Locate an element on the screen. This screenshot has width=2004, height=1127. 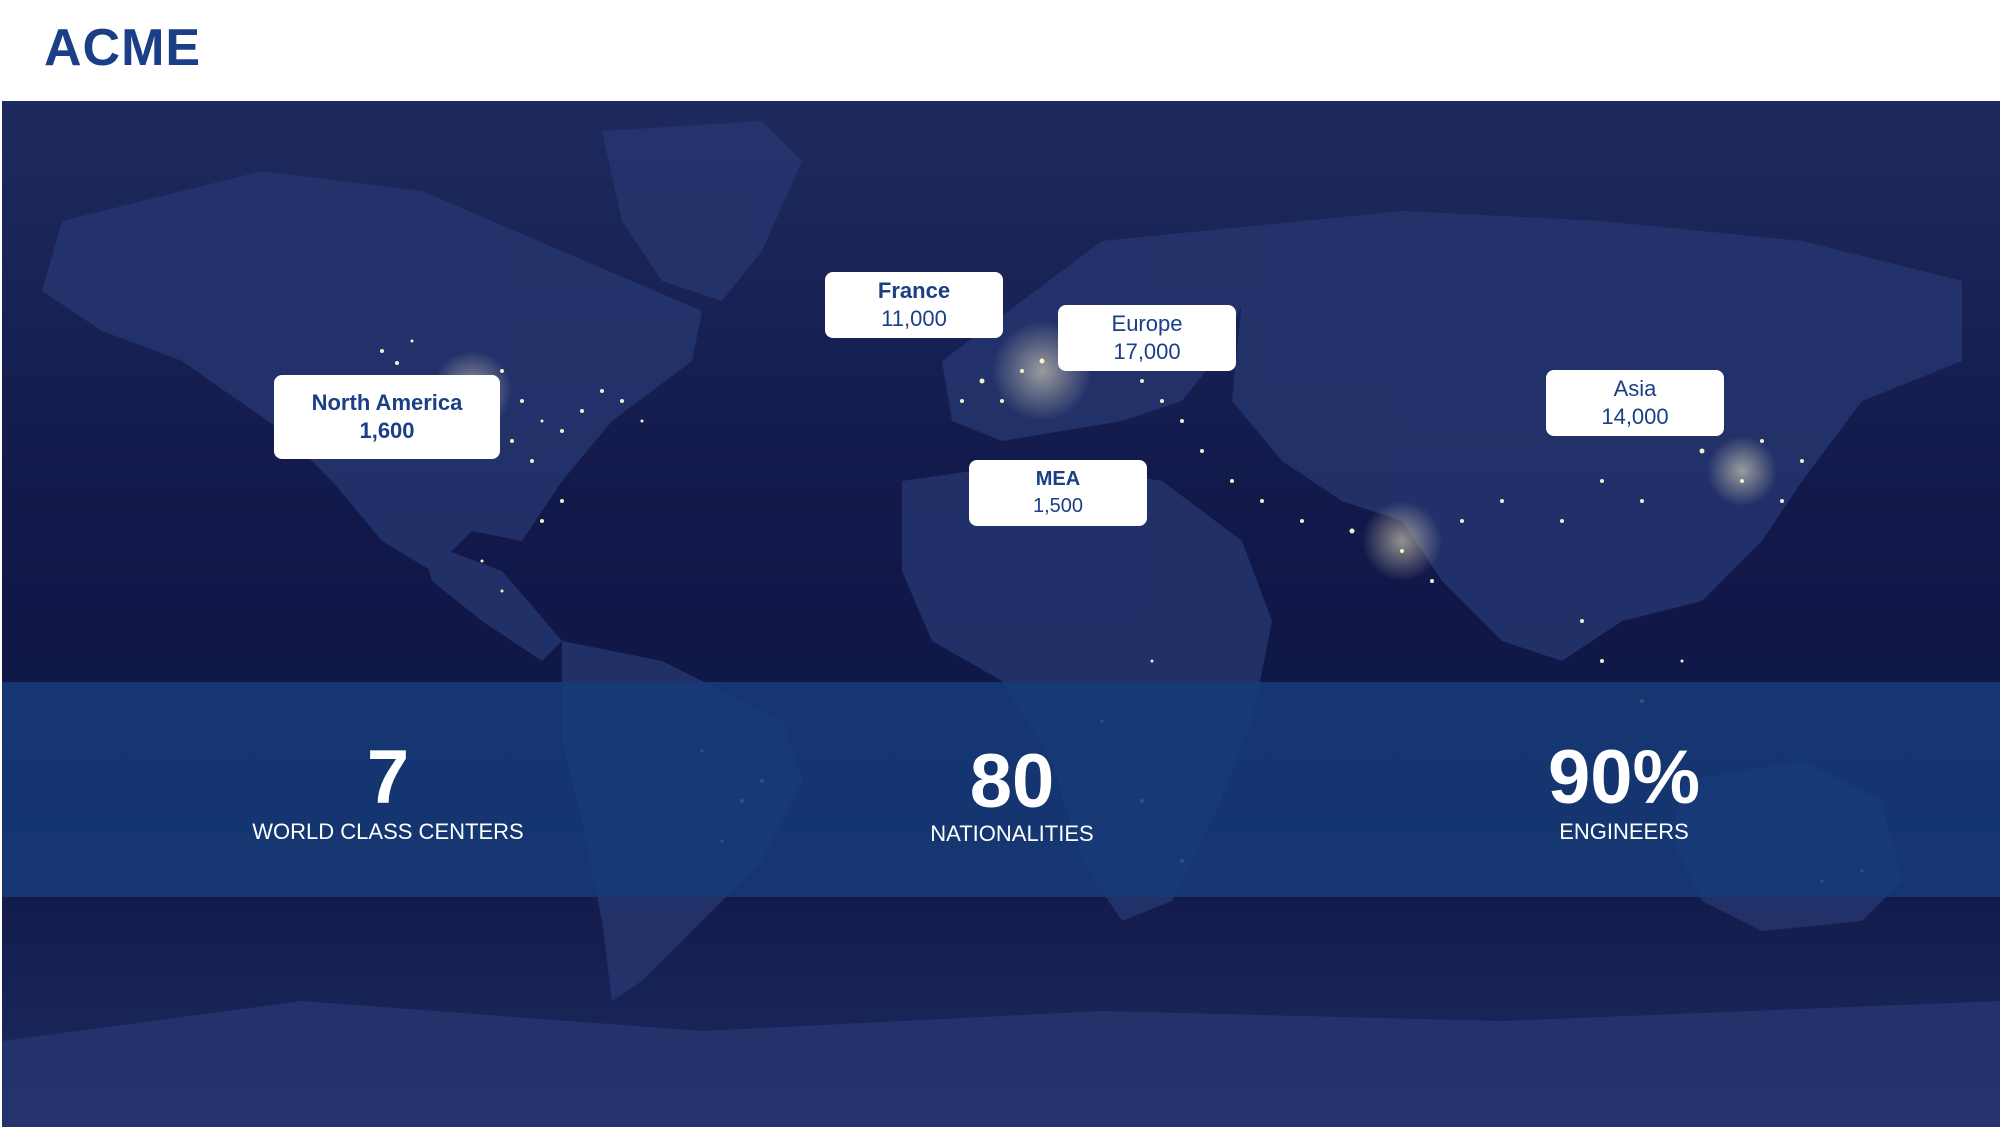
region-value: 17,000 is located at coordinates (1147, 351).